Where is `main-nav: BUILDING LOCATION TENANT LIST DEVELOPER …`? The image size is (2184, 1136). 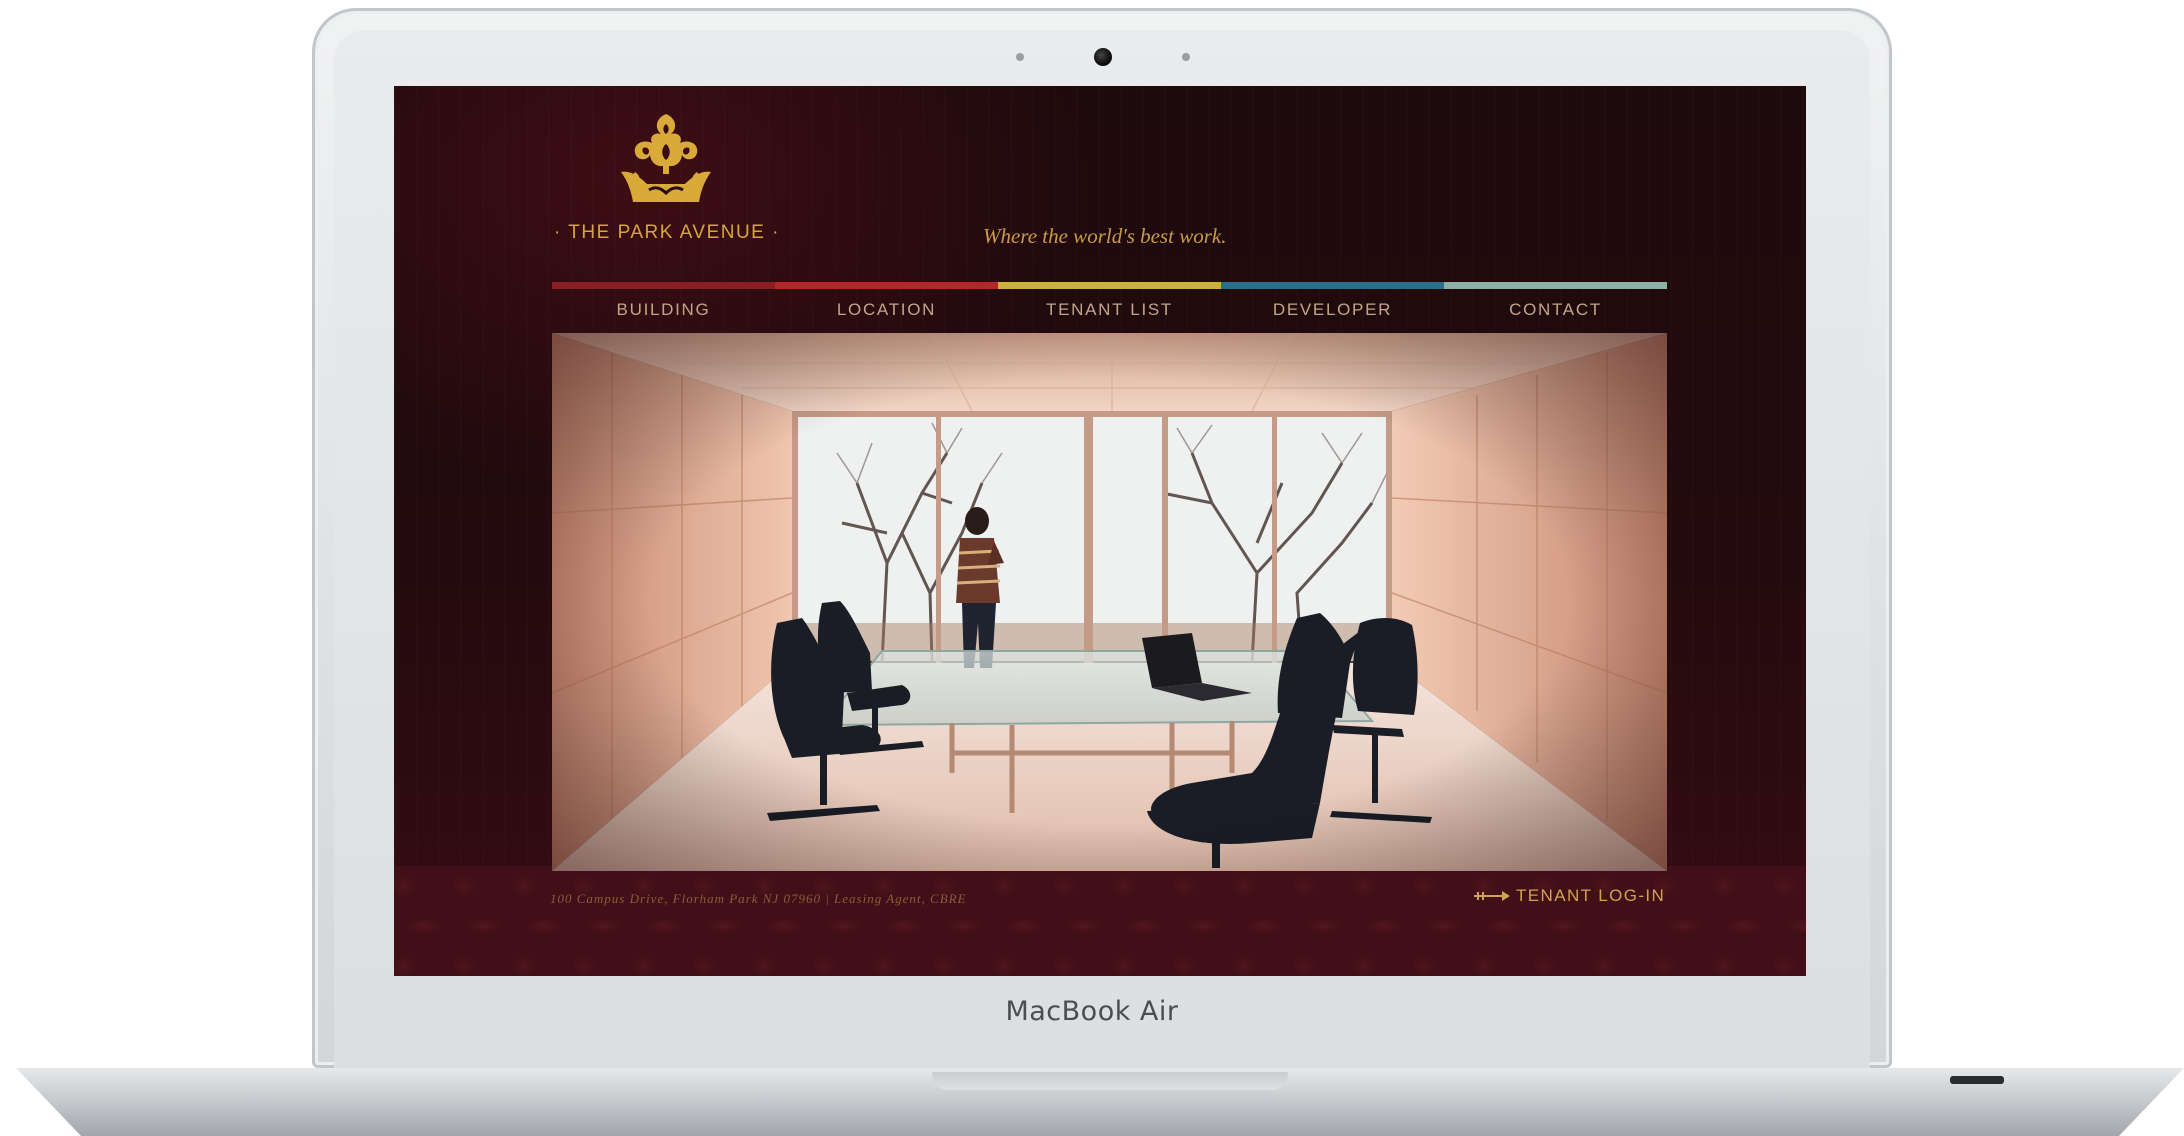
main-nav: BUILDING LOCATION TENANT LIST DEVELOPER … is located at coordinates (1109, 302).